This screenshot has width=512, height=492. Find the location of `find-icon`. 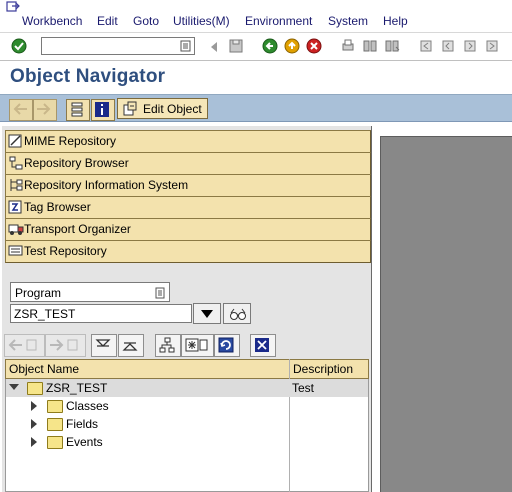

find-icon is located at coordinates (370, 46).